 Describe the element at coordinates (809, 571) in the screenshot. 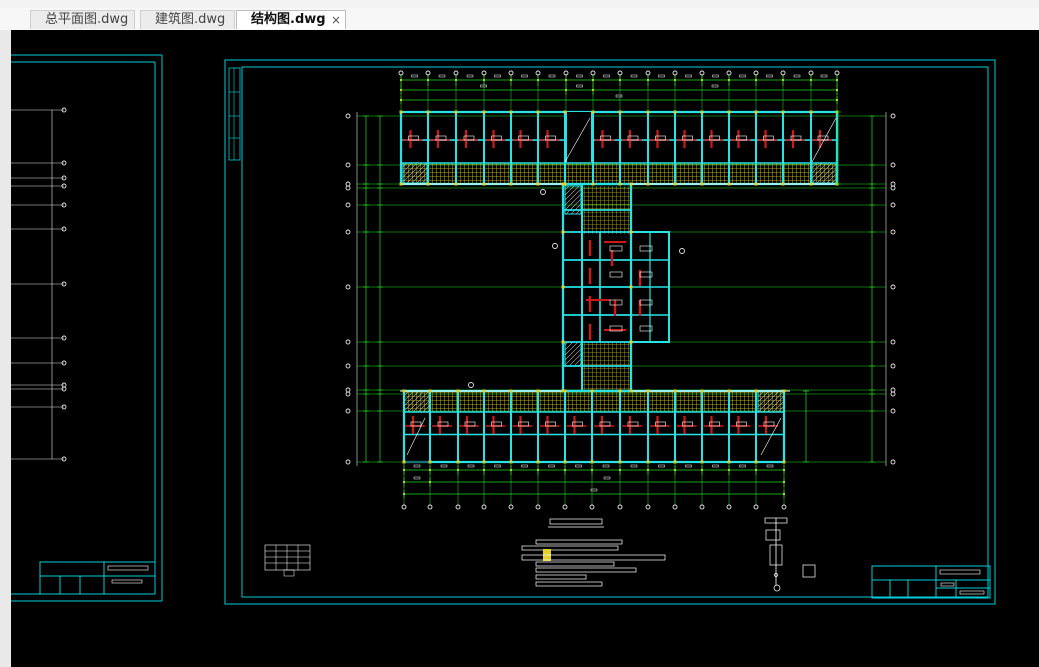

I see `detail-block` at that location.